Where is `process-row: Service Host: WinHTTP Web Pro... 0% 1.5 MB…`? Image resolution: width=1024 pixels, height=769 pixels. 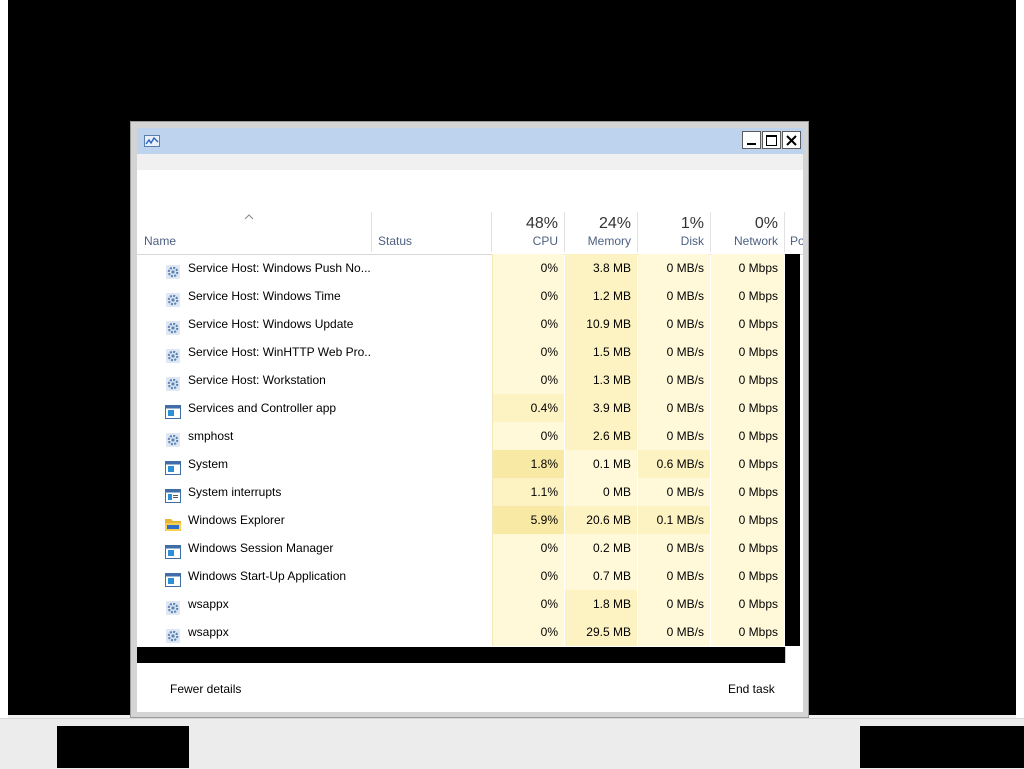
process-row: Service Host: WinHTTP Web Pro... 0% 1.5 MB… is located at coordinates (470, 352).